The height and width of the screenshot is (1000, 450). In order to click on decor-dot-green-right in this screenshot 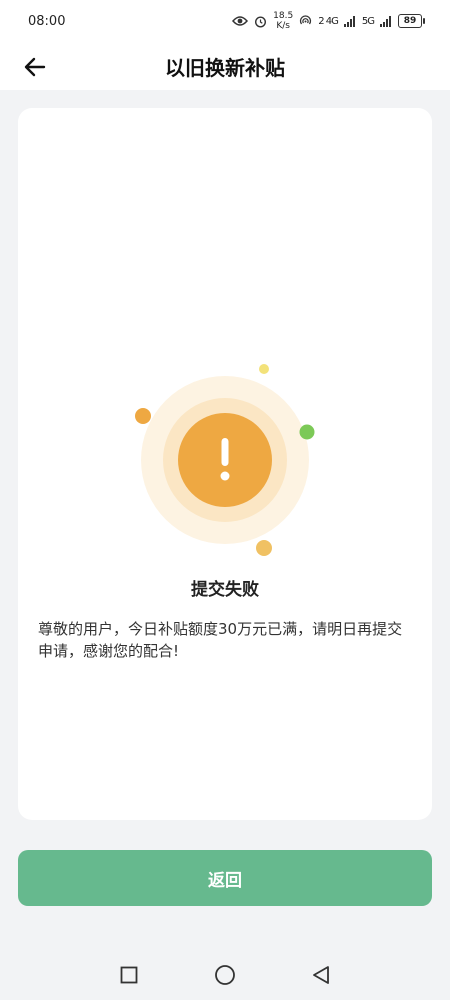, I will do `click(307, 432)`.